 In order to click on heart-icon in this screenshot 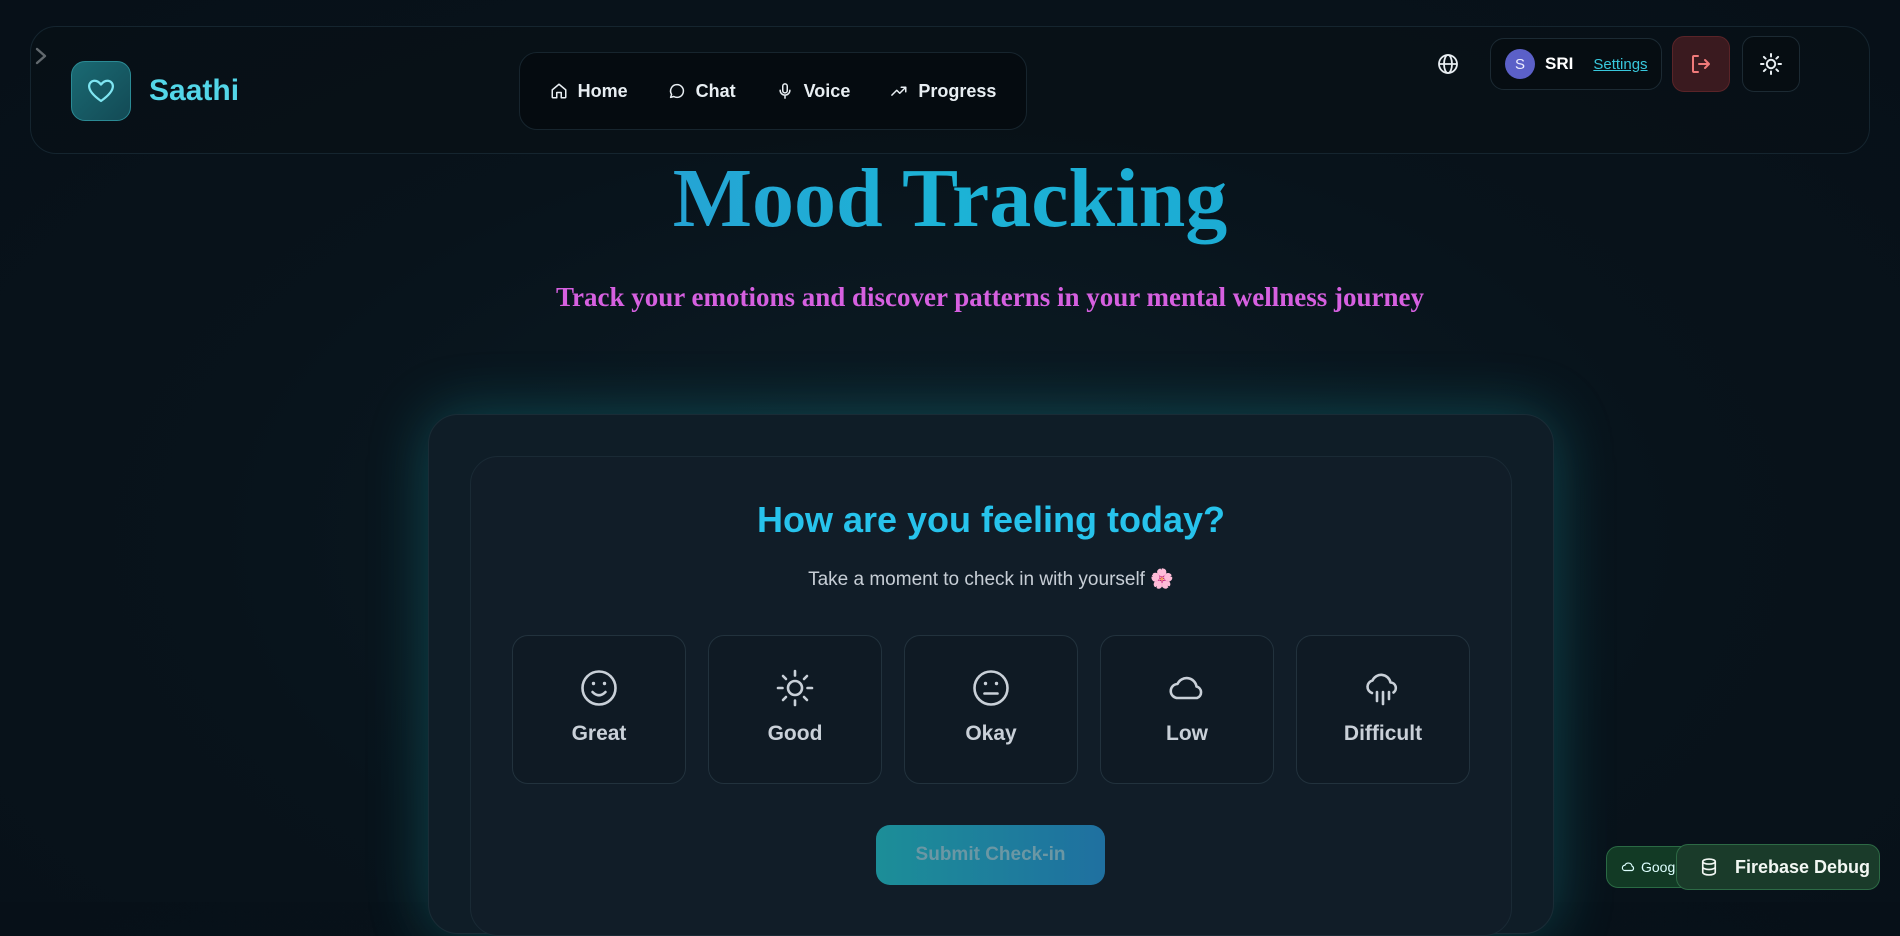, I will do `click(101, 91)`.